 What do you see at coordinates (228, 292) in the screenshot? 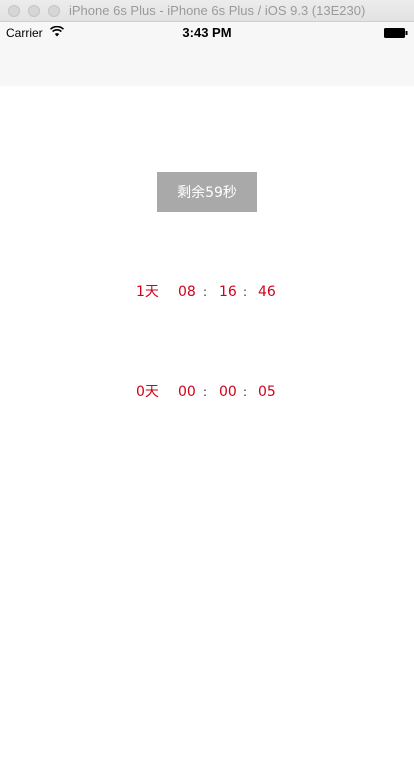
I see `timer-minutes: 16` at bounding box center [228, 292].